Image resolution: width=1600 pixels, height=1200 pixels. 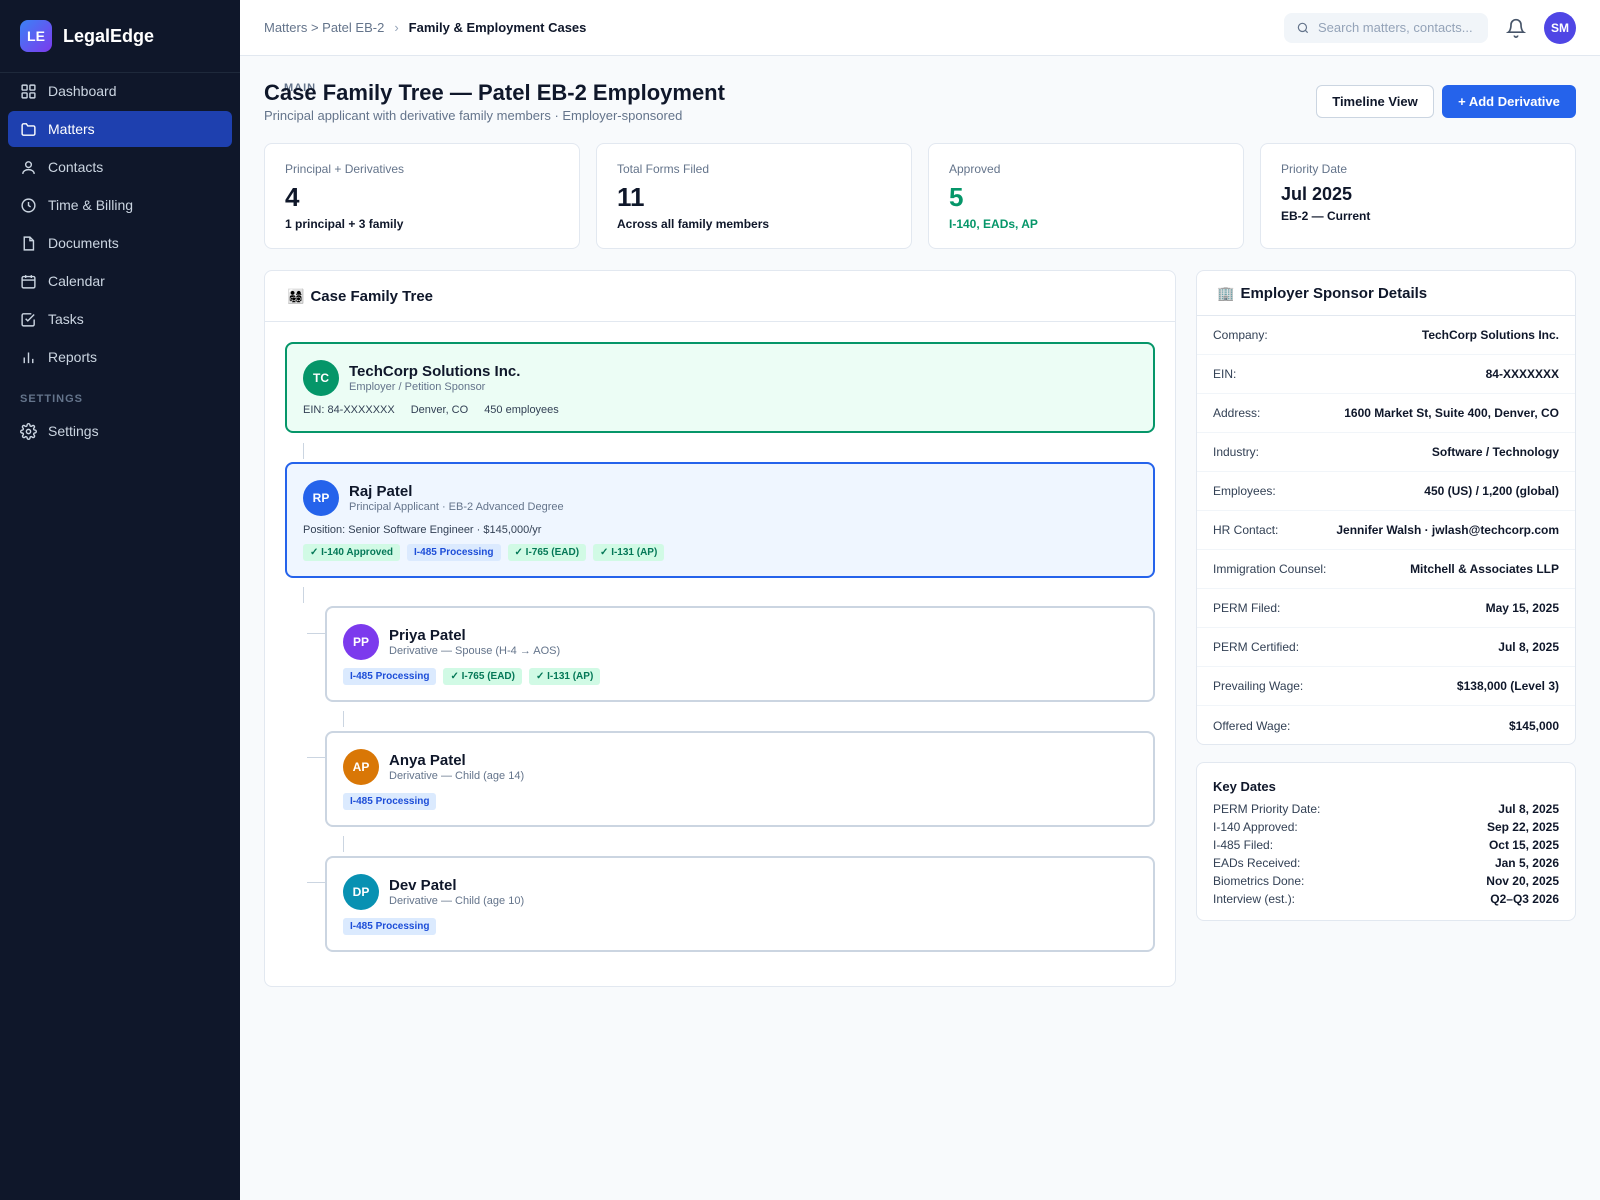 I want to click on date-key: Biometrics Done:, so click(x=1259, y=881).